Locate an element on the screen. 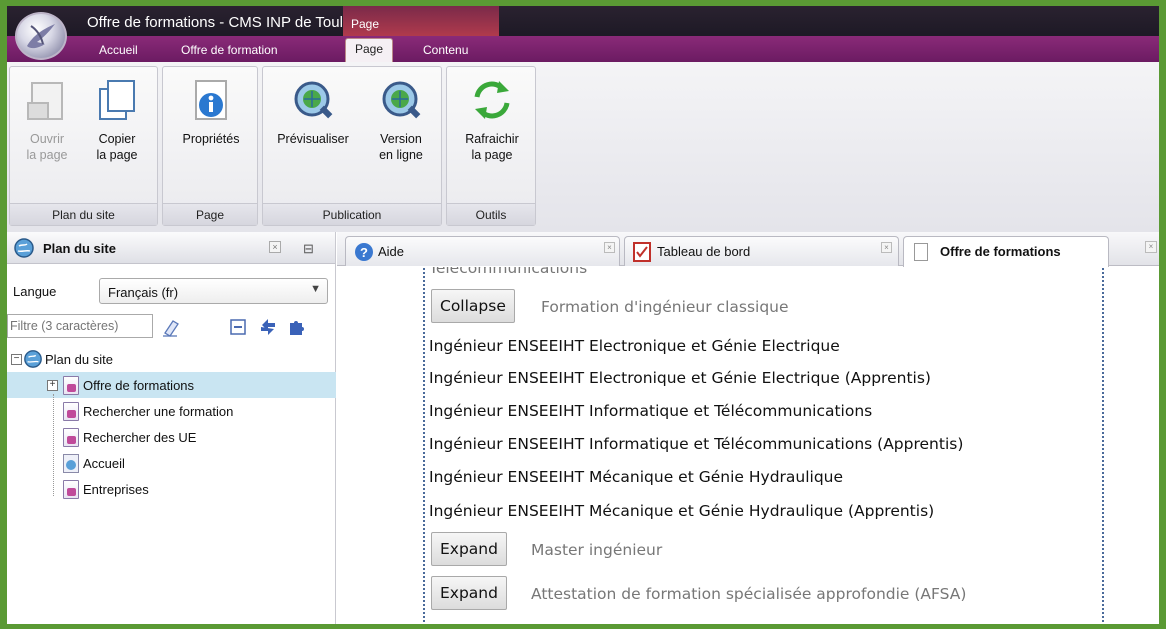 The height and width of the screenshot is (629, 1166). app-logo is located at coordinates (41, 36).